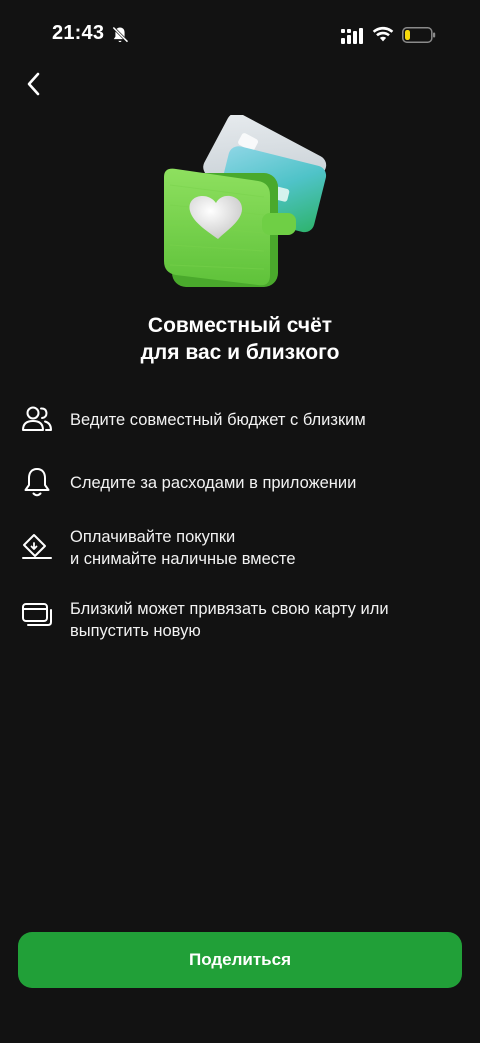  I want to click on status-time: 21:43, so click(78, 33).